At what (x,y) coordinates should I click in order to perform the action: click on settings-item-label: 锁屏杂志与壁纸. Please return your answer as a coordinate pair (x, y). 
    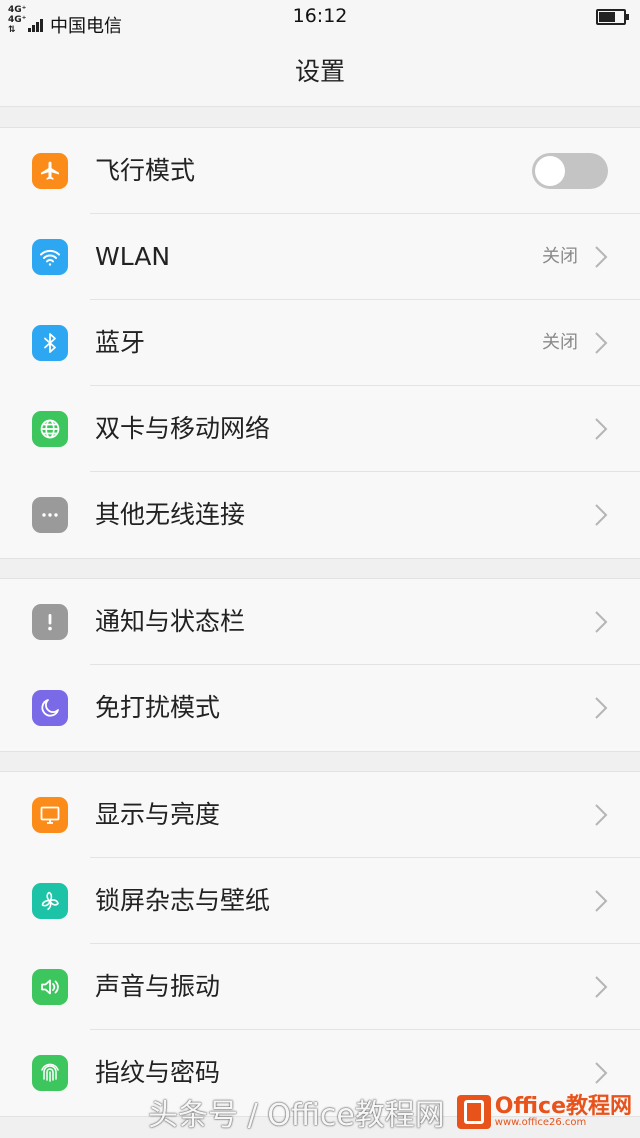
    Looking at the image, I should click on (183, 900).